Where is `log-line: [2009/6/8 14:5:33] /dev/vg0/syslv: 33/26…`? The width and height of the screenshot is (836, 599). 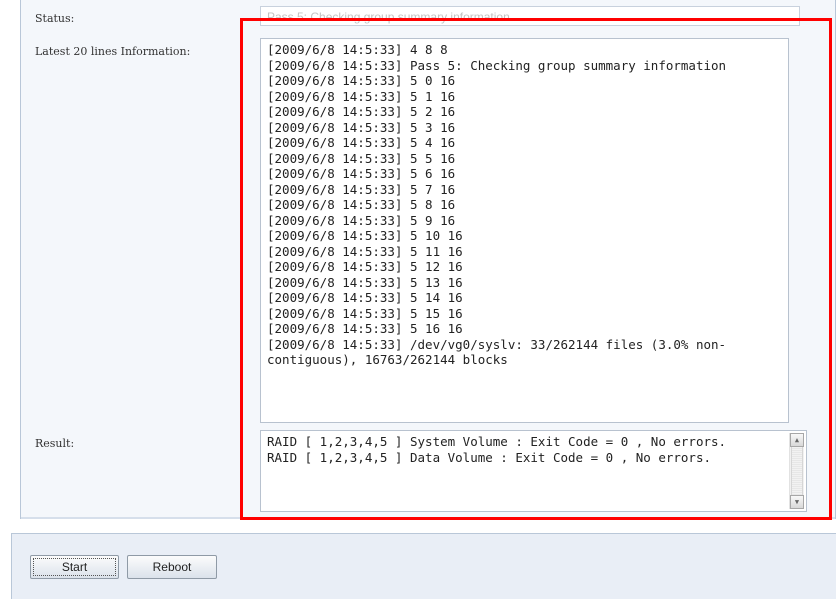
log-line: [2009/6/8 14:5:33] /dev/vg0/syslv: 33/26… is located at coordinates (497, 352).